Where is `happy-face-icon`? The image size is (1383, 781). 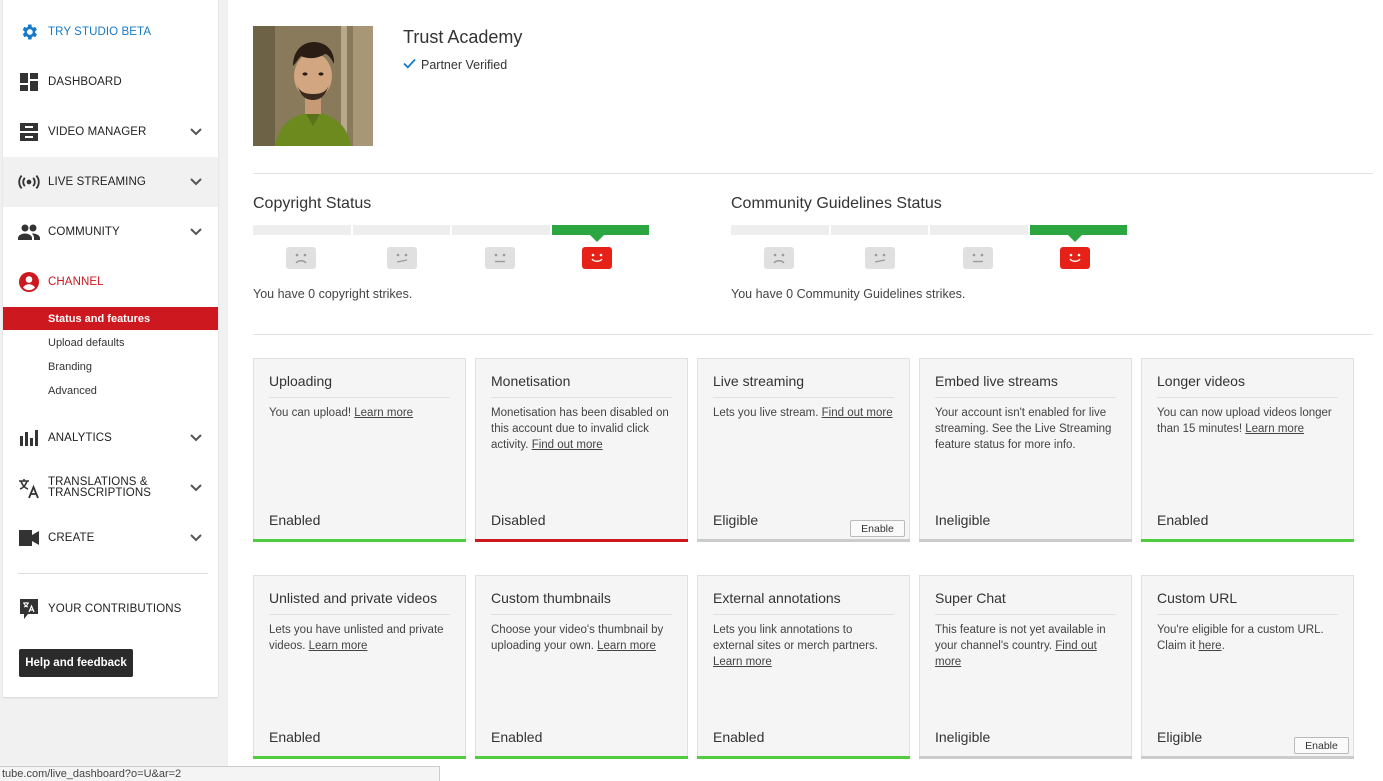
happy-face-icon is located at coordinates (1075, 258).